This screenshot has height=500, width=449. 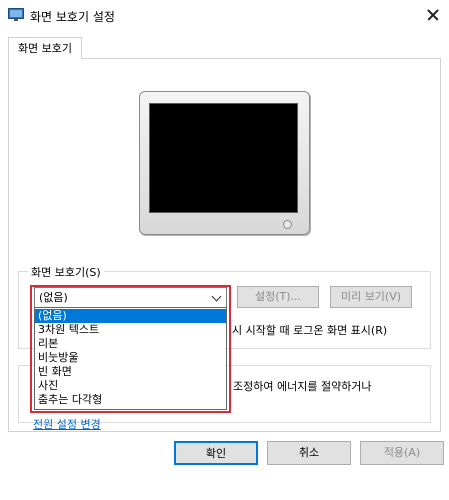 I want to click on cancel-button: 취소, so click(x=309, y=453).